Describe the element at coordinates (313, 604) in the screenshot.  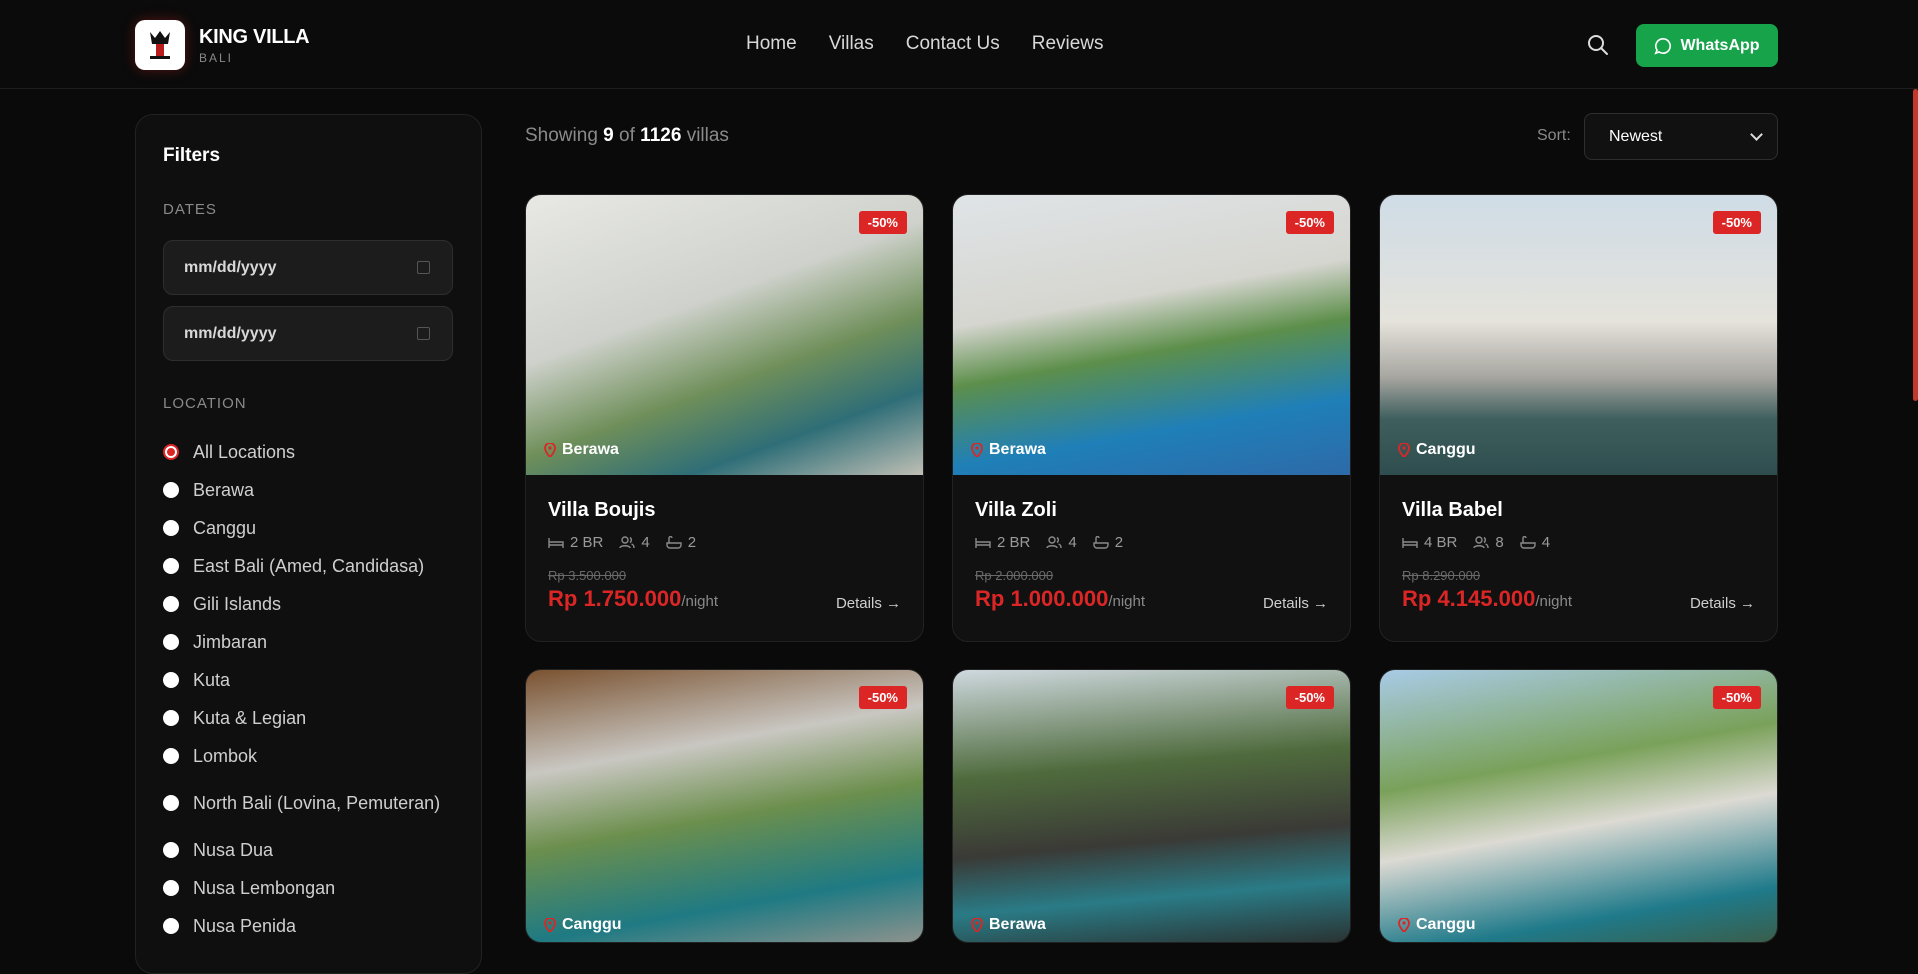
I see `location-option: Gili Islands` at that location.